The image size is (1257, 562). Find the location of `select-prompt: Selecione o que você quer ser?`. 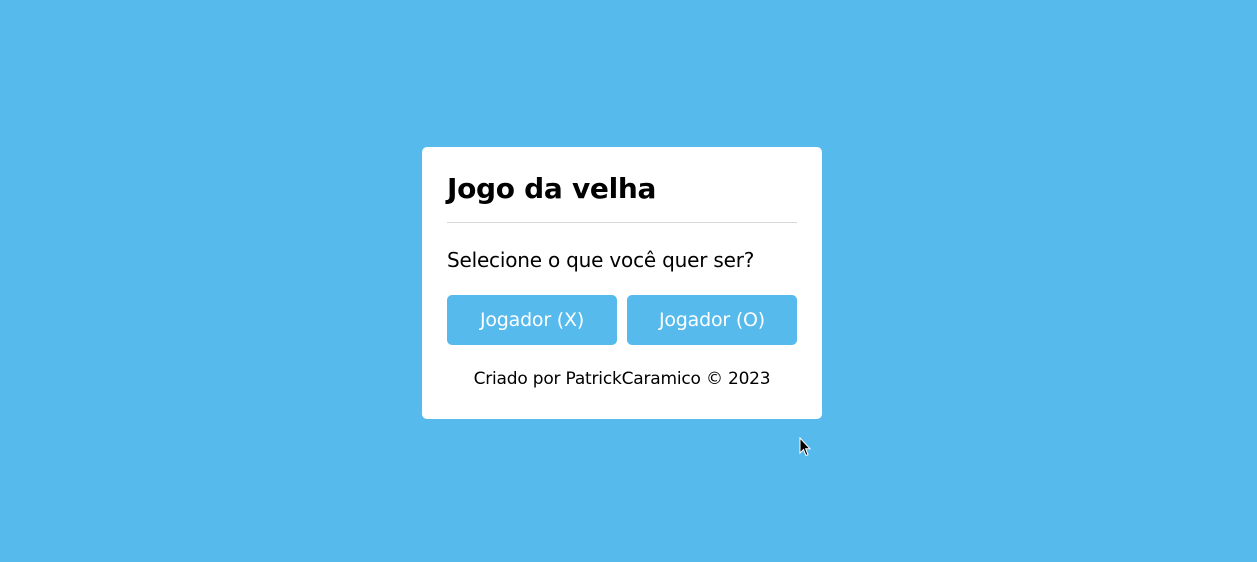

select-prompt: Selecione o que você quer ser? is located at coordinates (601, 260).